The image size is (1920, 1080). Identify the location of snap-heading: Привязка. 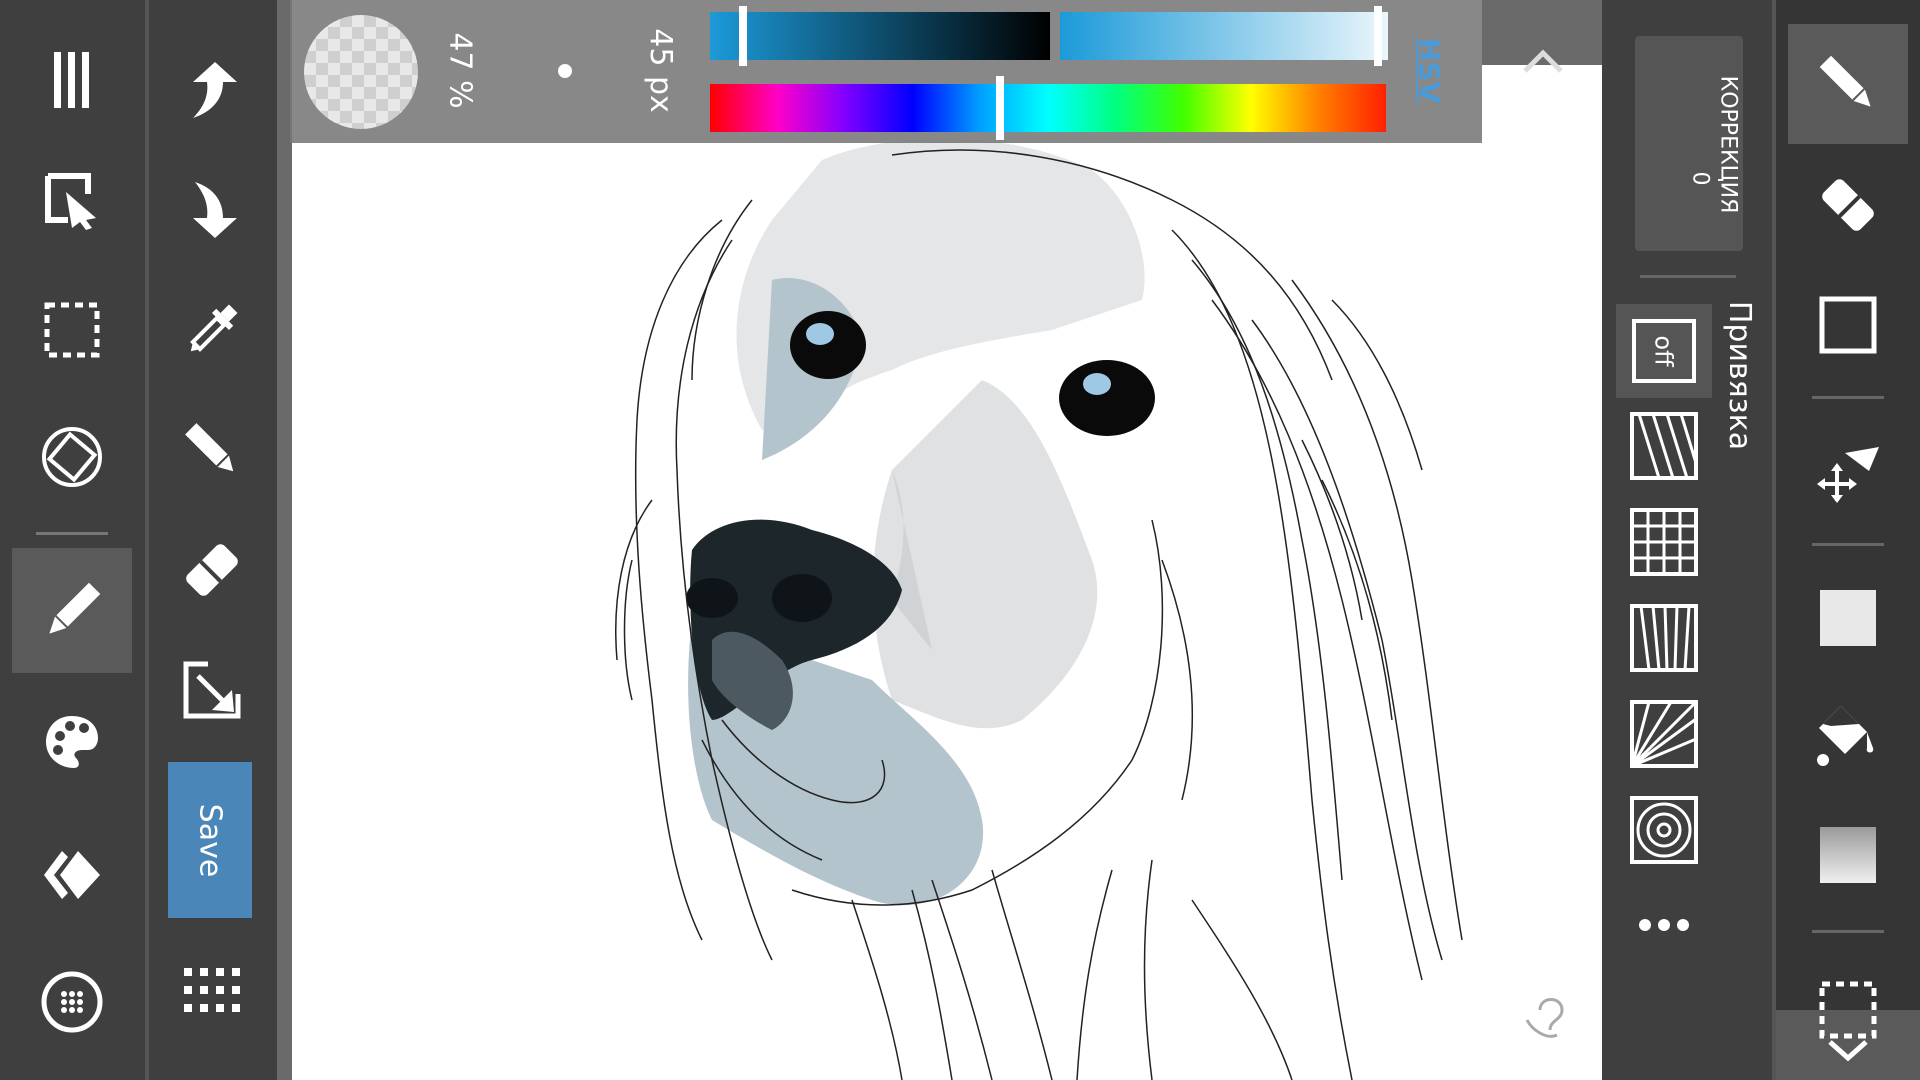
(1740, 375).